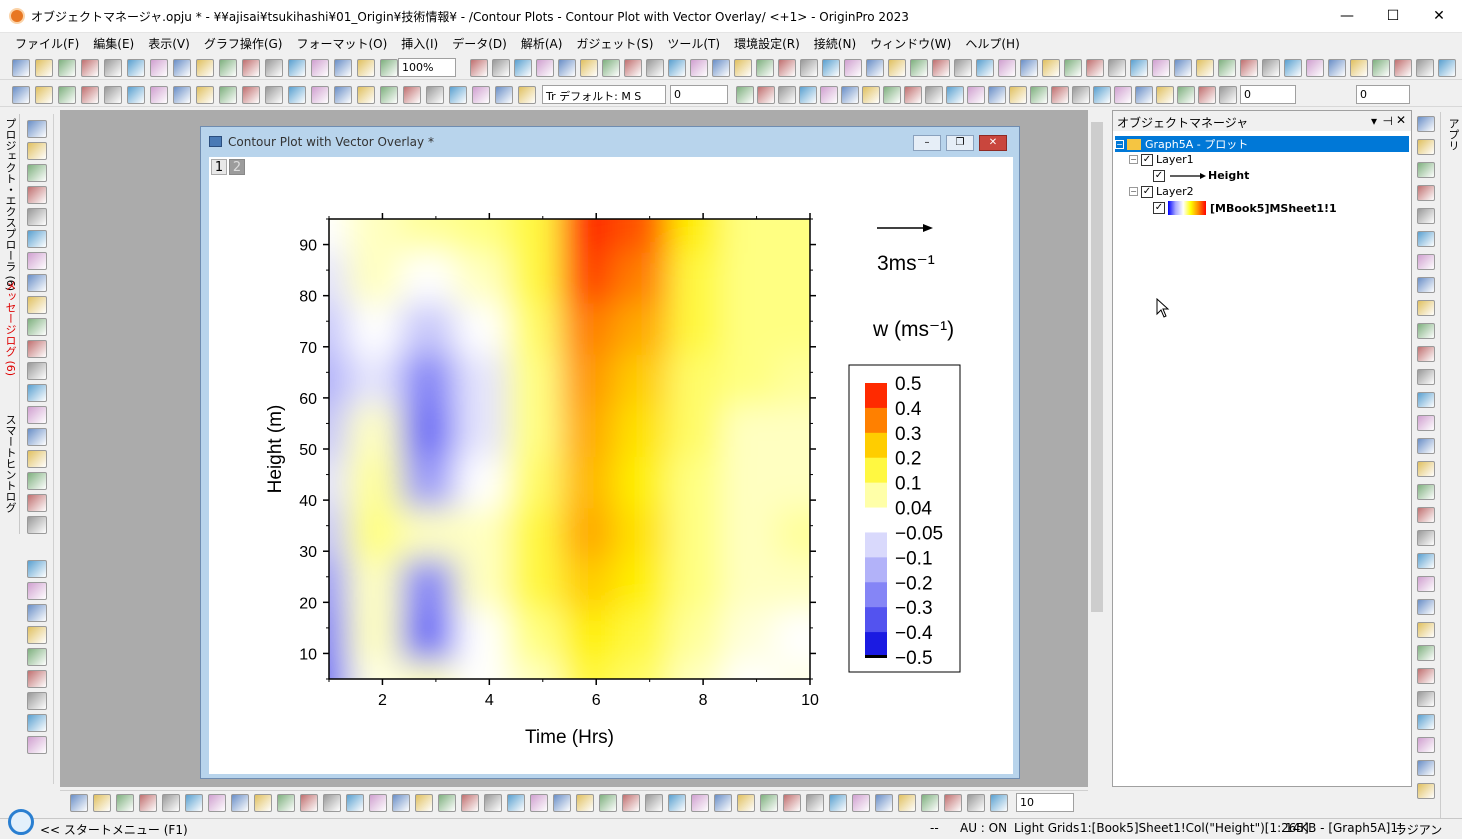  I want to click on font-size-select: 0, so click(699, 94).